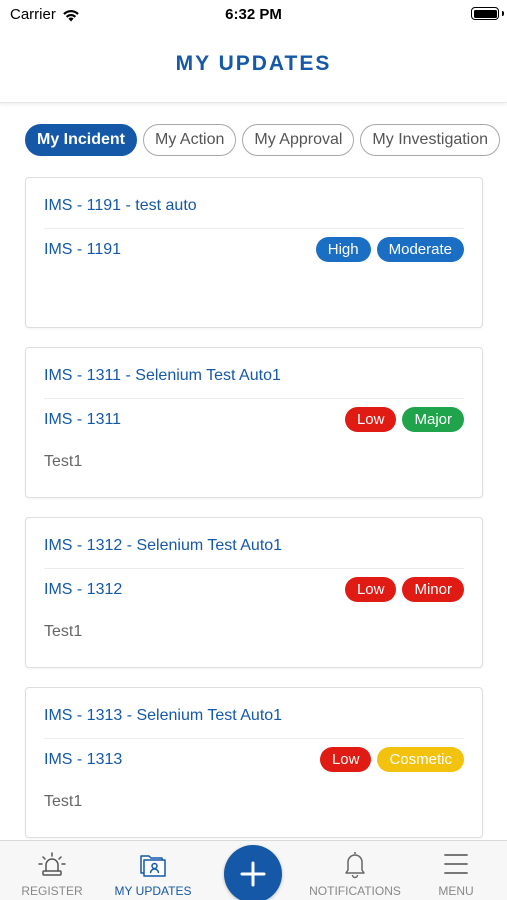 Image resolution: width=507 pixels, height=900 pixels. What do you see at coordinates (430, 140) in the screenshot?
I see `tab-my-investigation: My Investigation` at bounding box center [430, 140].